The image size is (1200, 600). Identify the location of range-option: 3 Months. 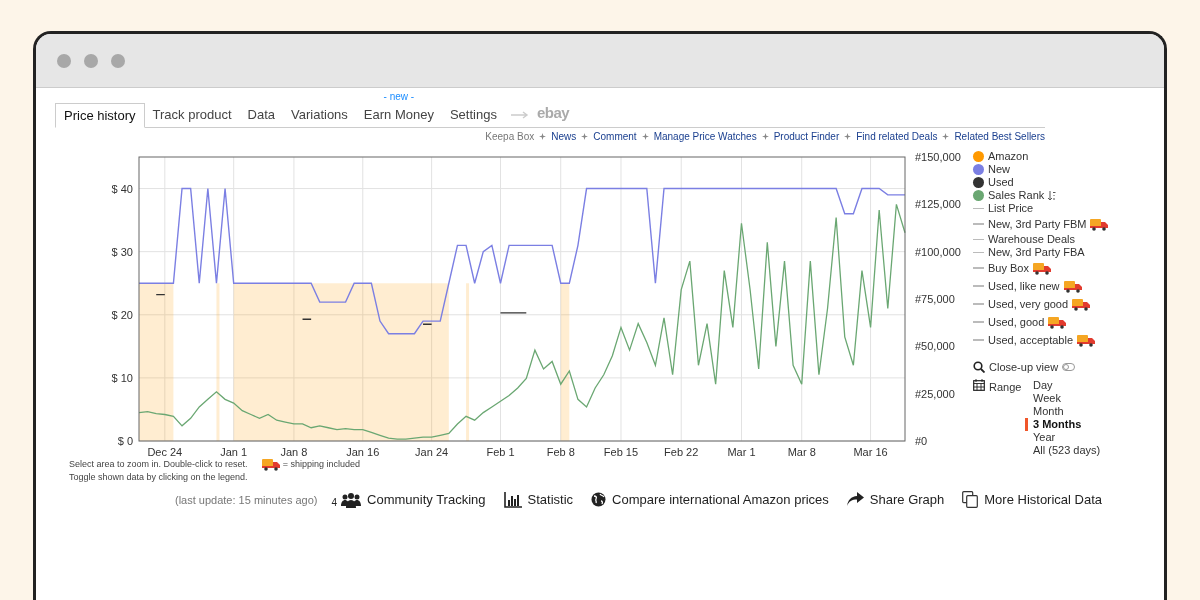
(1063, 424).